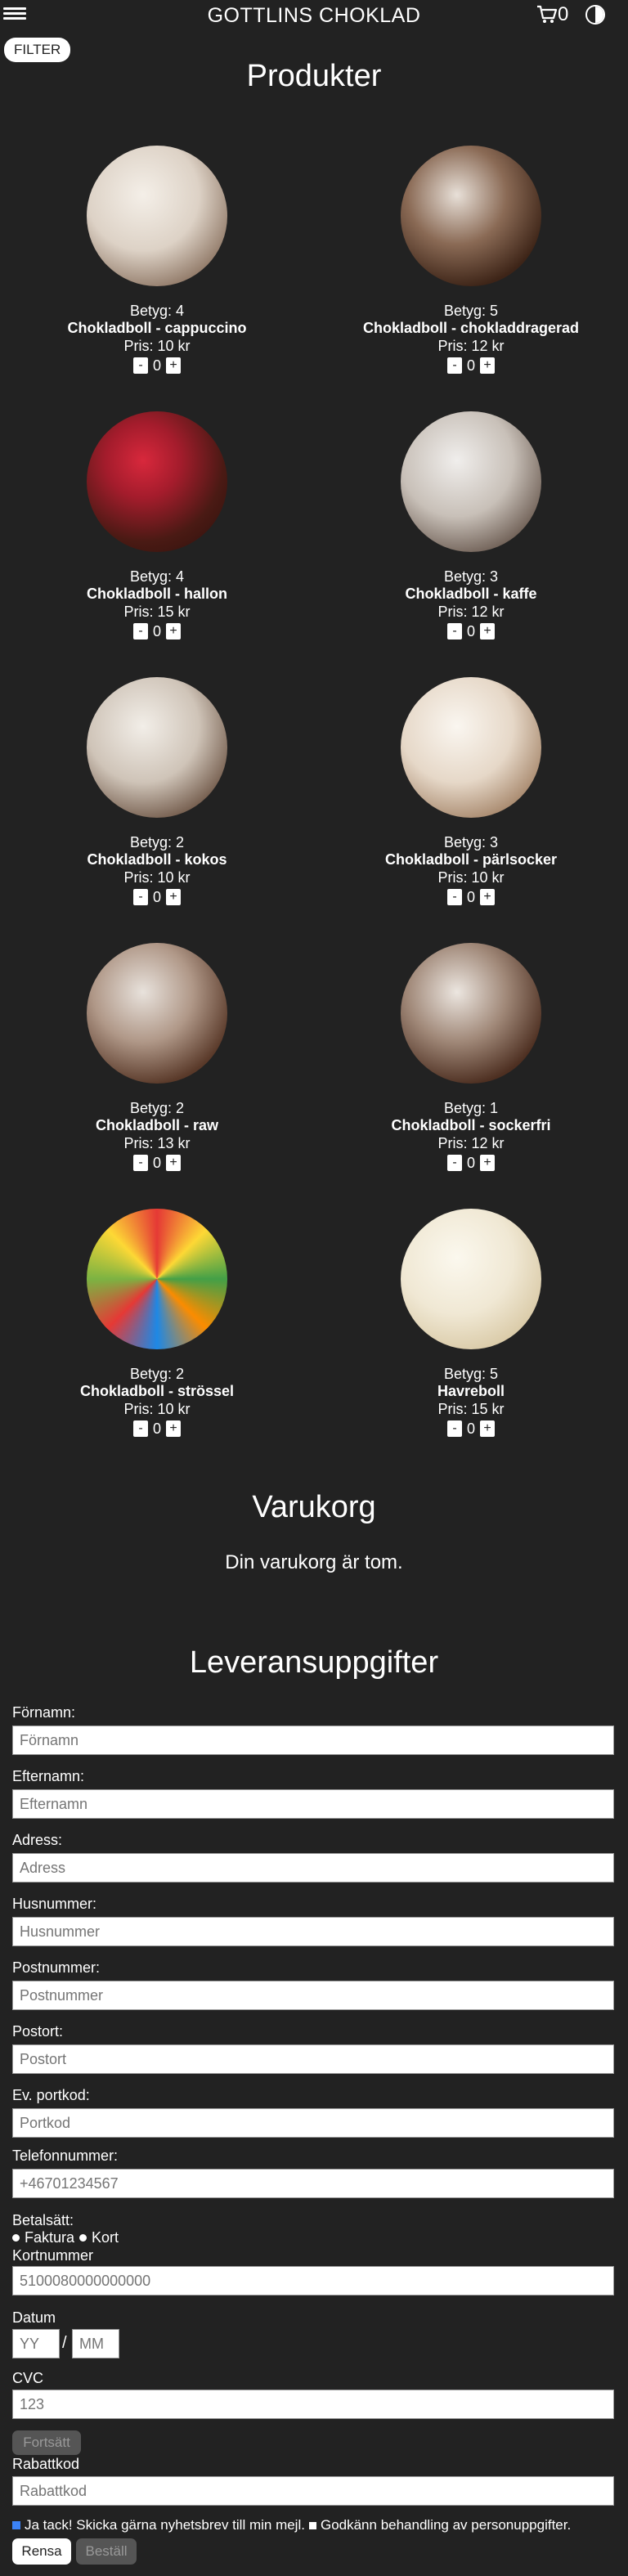 This screenshot has height=2576, width=628. What do you see at coordinates (313, 1931) in the screenshot?
I see `house-number-field` at bounding box center [313, 1931].